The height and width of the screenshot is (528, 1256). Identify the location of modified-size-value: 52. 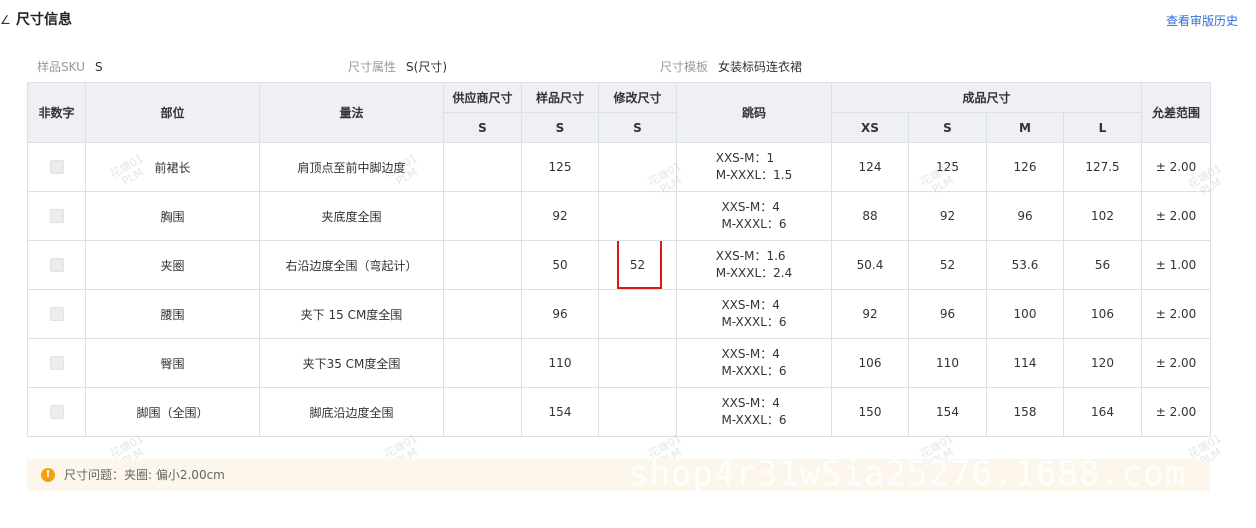
(637, 265).